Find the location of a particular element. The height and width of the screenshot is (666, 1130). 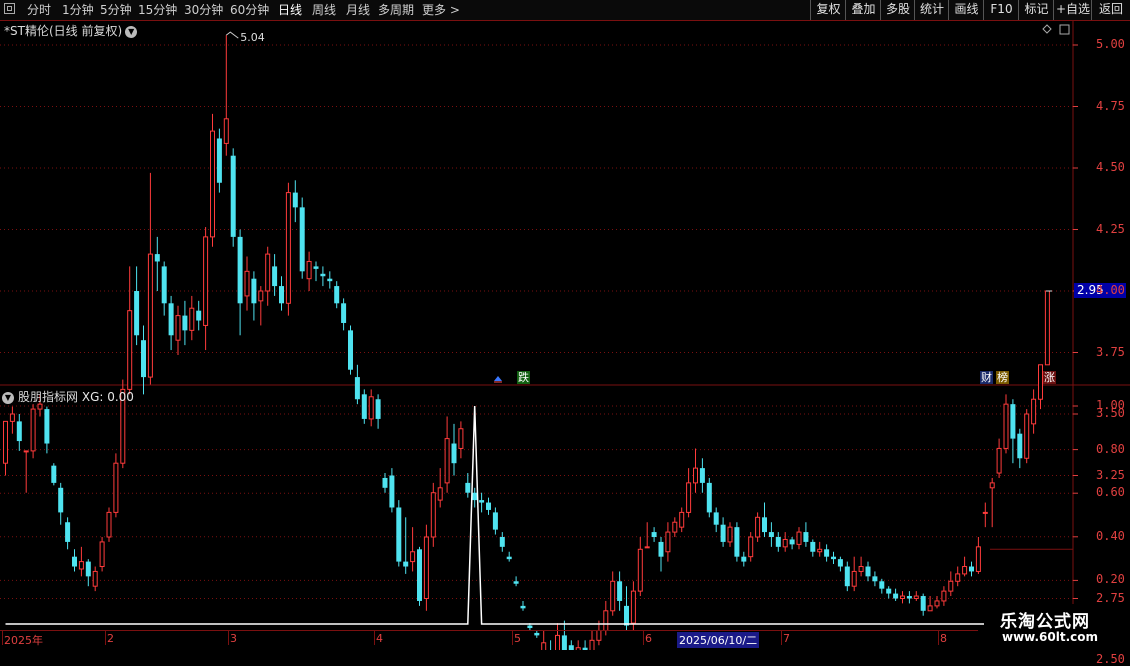

rise-flag: 涨 is located at coordinates (1049, 377).